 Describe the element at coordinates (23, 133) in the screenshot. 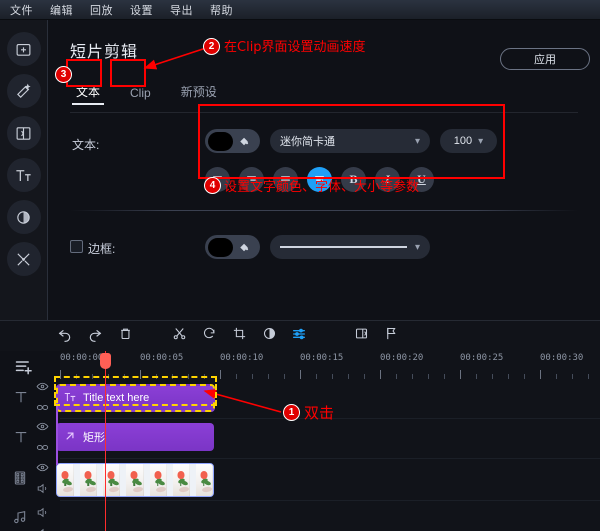

I see `sidebar-item-transitions` at that location.